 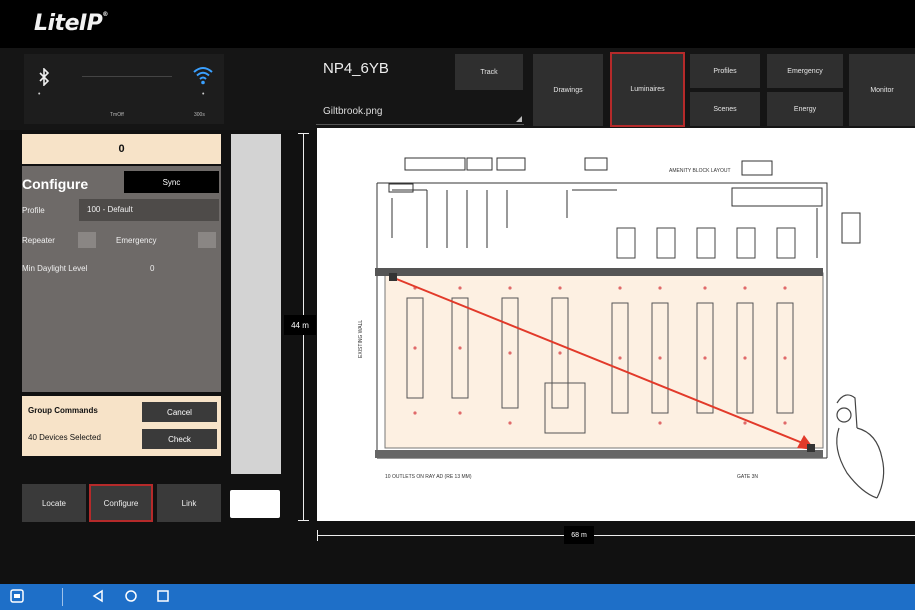 I want to click on cancel-button: Cancel, so click(x=179, y=412).